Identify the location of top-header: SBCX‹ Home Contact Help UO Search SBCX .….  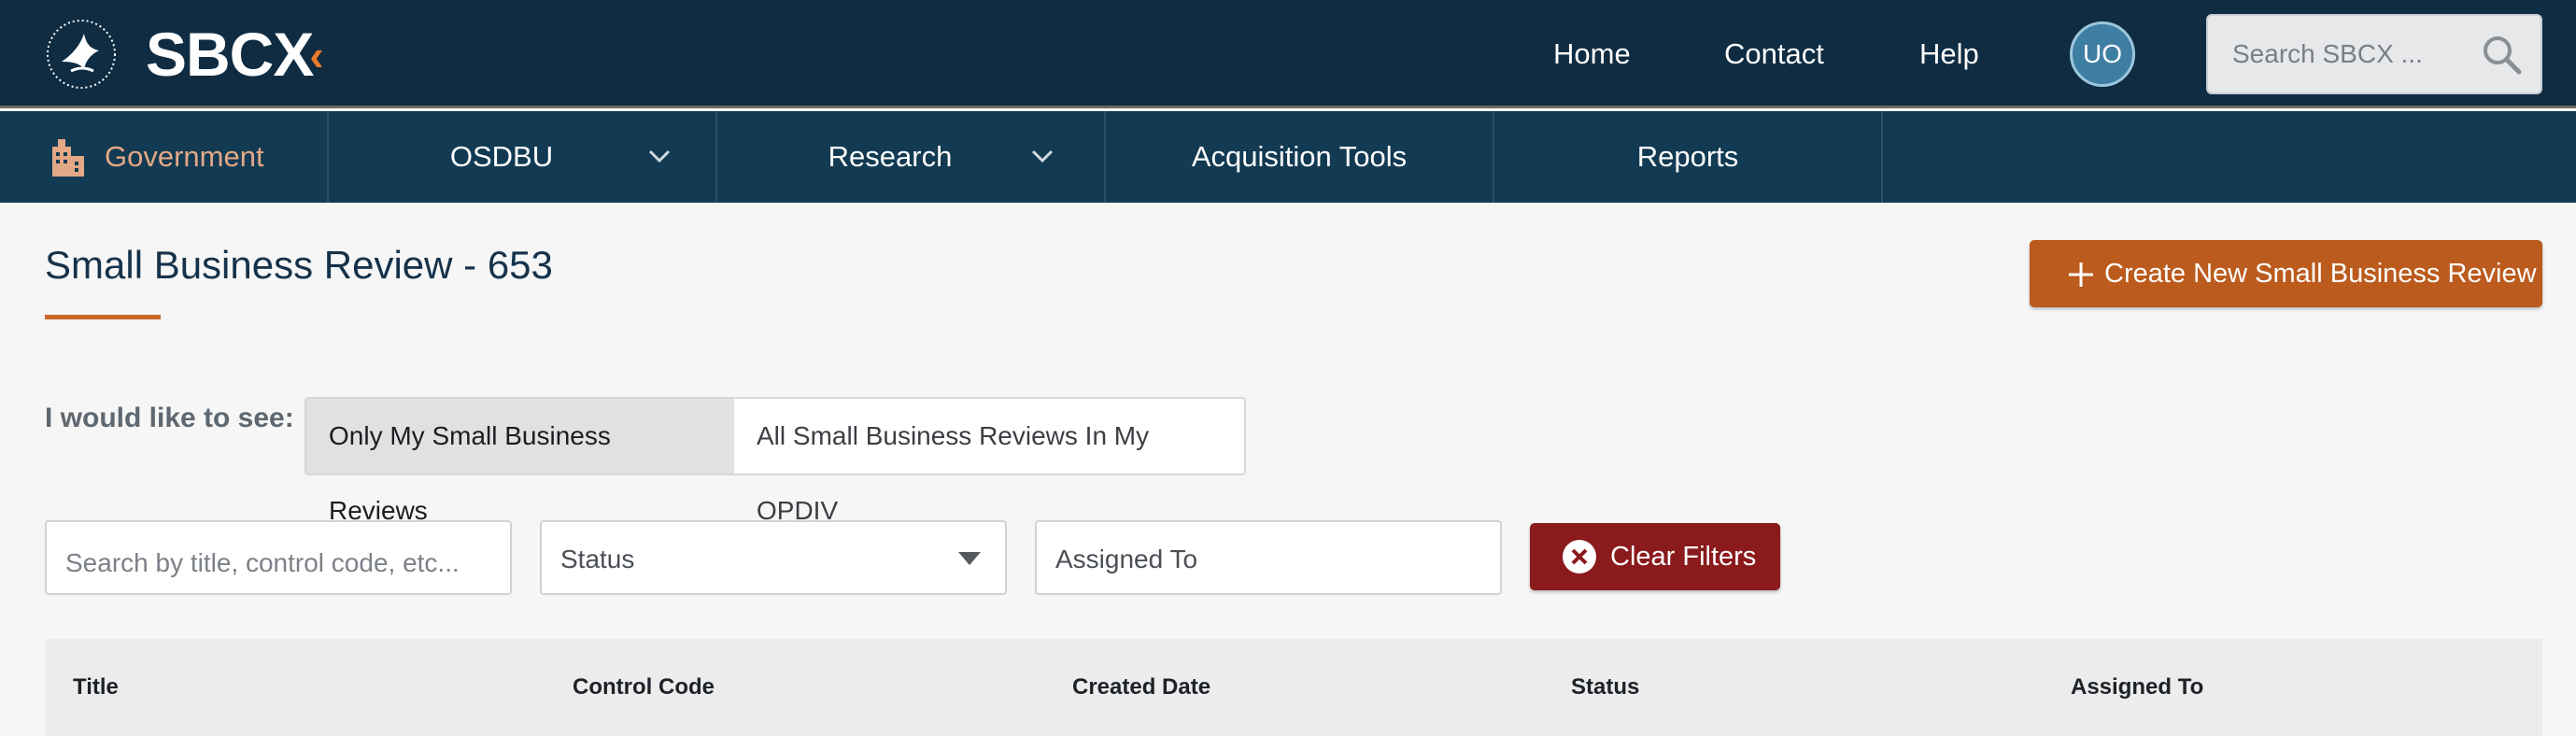
(1288, 54).